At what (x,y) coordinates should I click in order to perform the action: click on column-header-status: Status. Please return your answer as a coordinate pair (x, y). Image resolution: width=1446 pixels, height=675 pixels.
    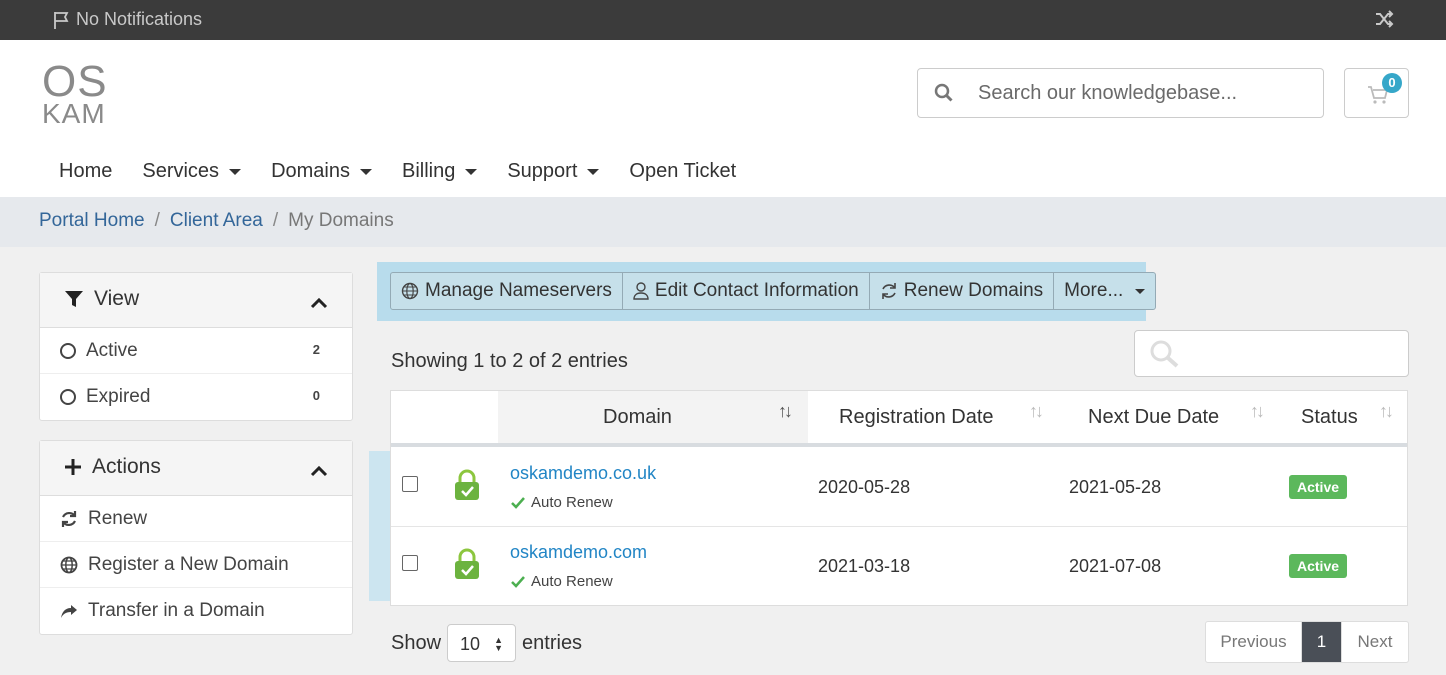
    Looking at the image, I should click on (1329, 417).